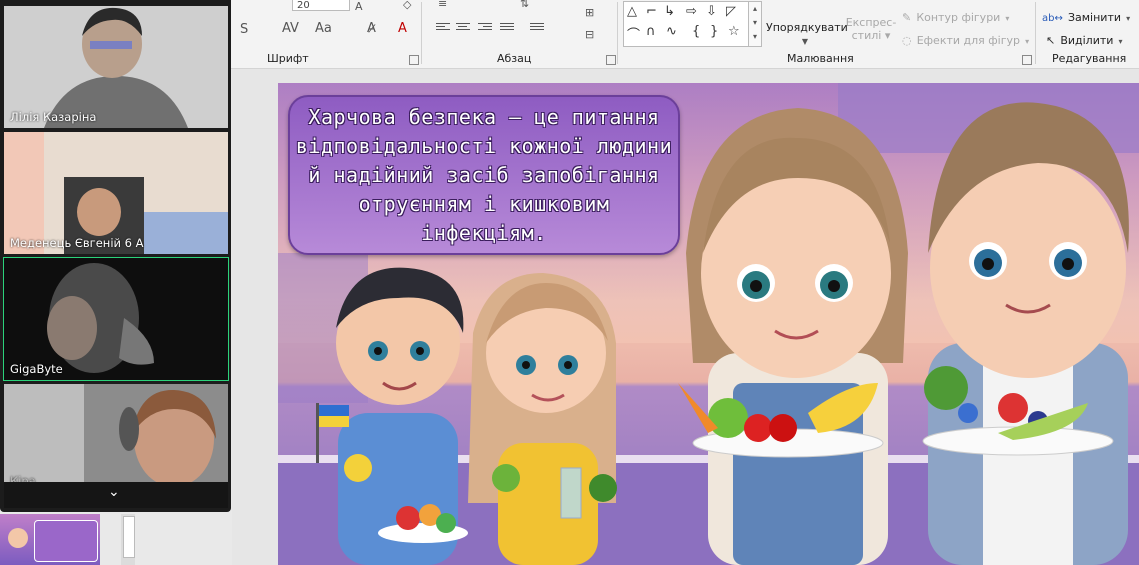  I want to click on participant-name: Лілія Казаріна, so click(53, 117).